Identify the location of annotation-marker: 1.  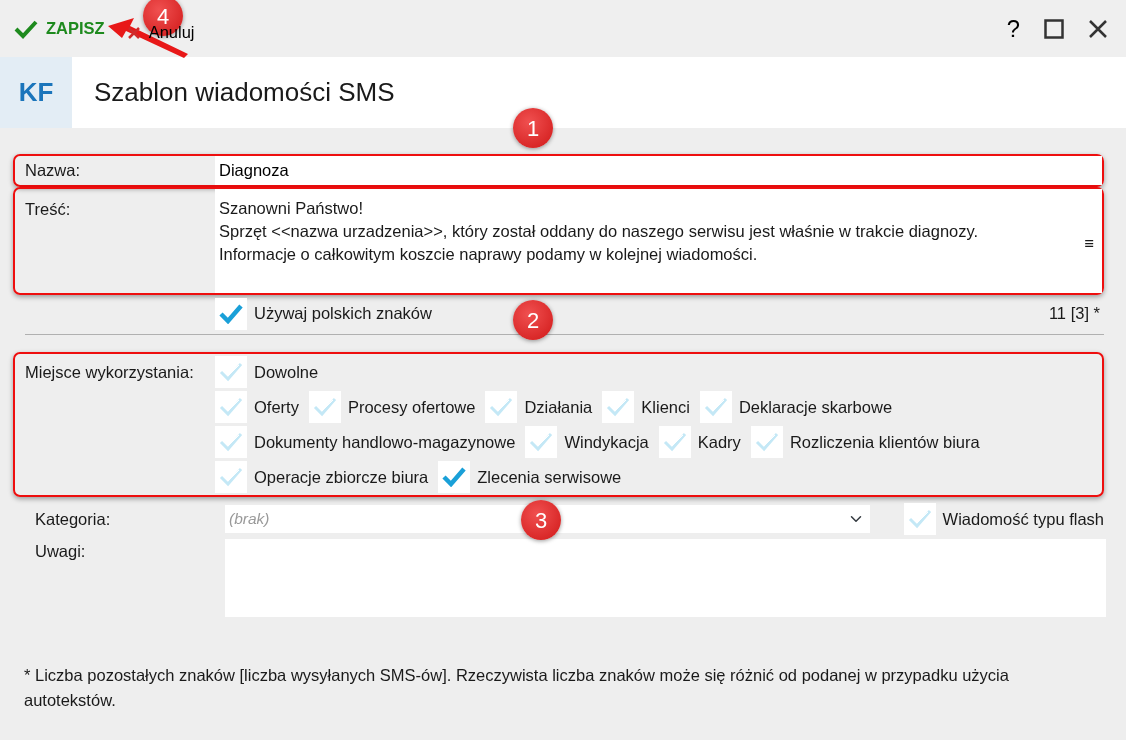
(533, 128).